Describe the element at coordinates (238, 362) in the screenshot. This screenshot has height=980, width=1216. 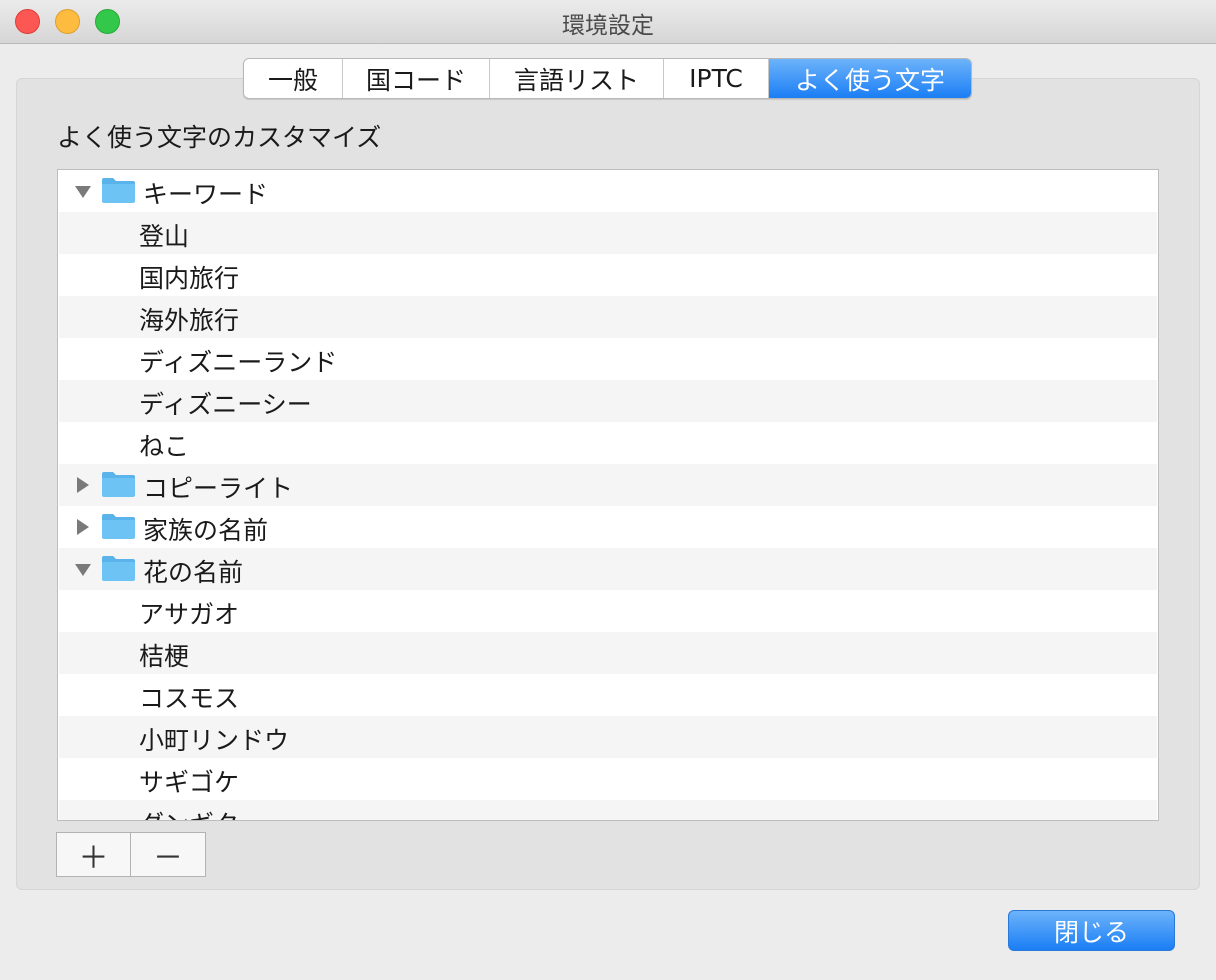
I see `item-label: ディズニーランド` at that location.